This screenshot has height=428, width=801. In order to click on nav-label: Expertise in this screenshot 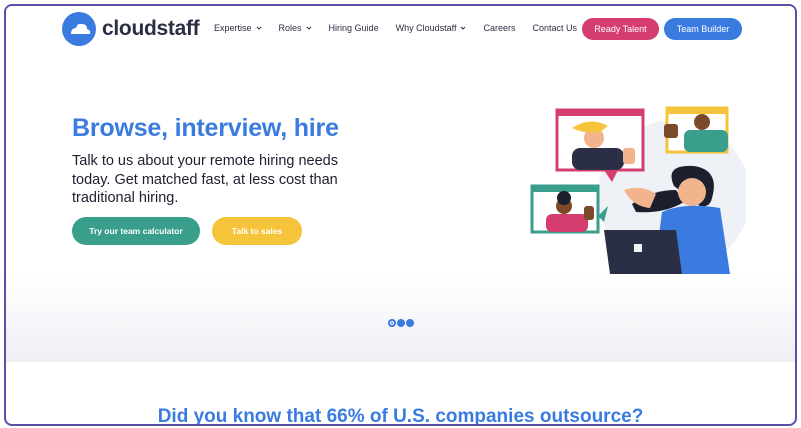, I will do `click(233, 28)`.